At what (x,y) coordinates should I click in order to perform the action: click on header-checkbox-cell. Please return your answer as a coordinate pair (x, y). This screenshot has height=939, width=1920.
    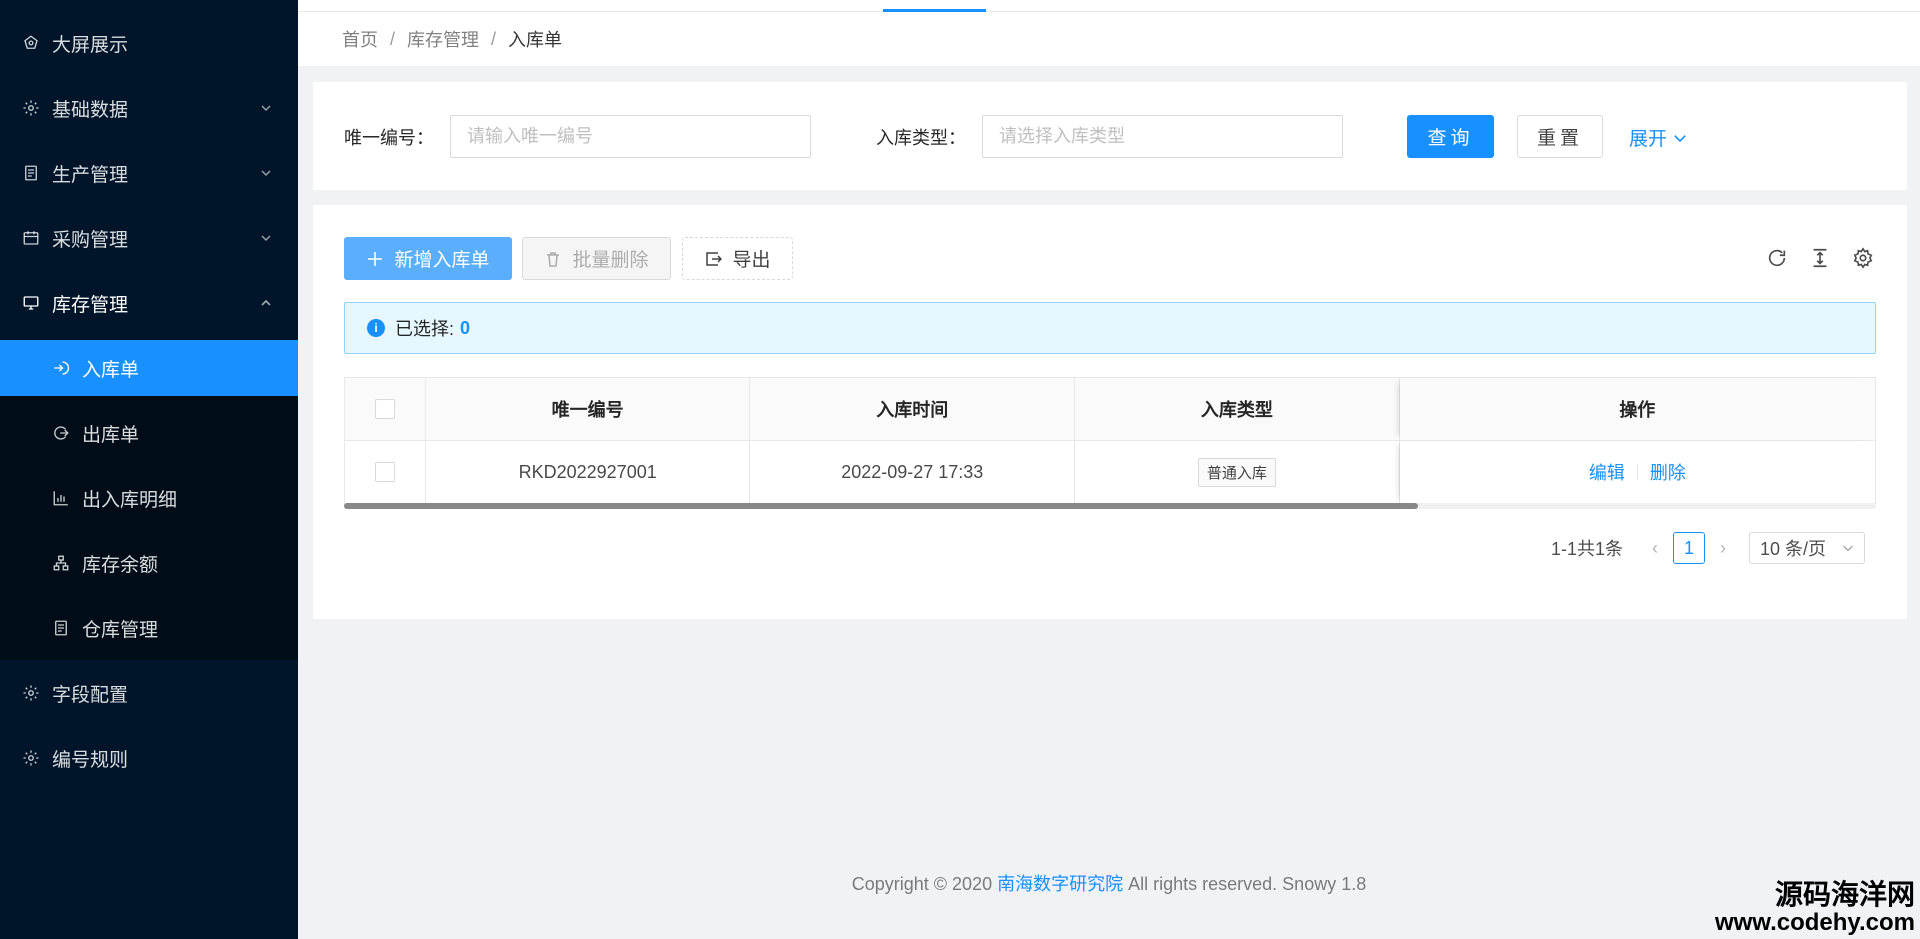
    Looking at the image, I should click on (385, 409).